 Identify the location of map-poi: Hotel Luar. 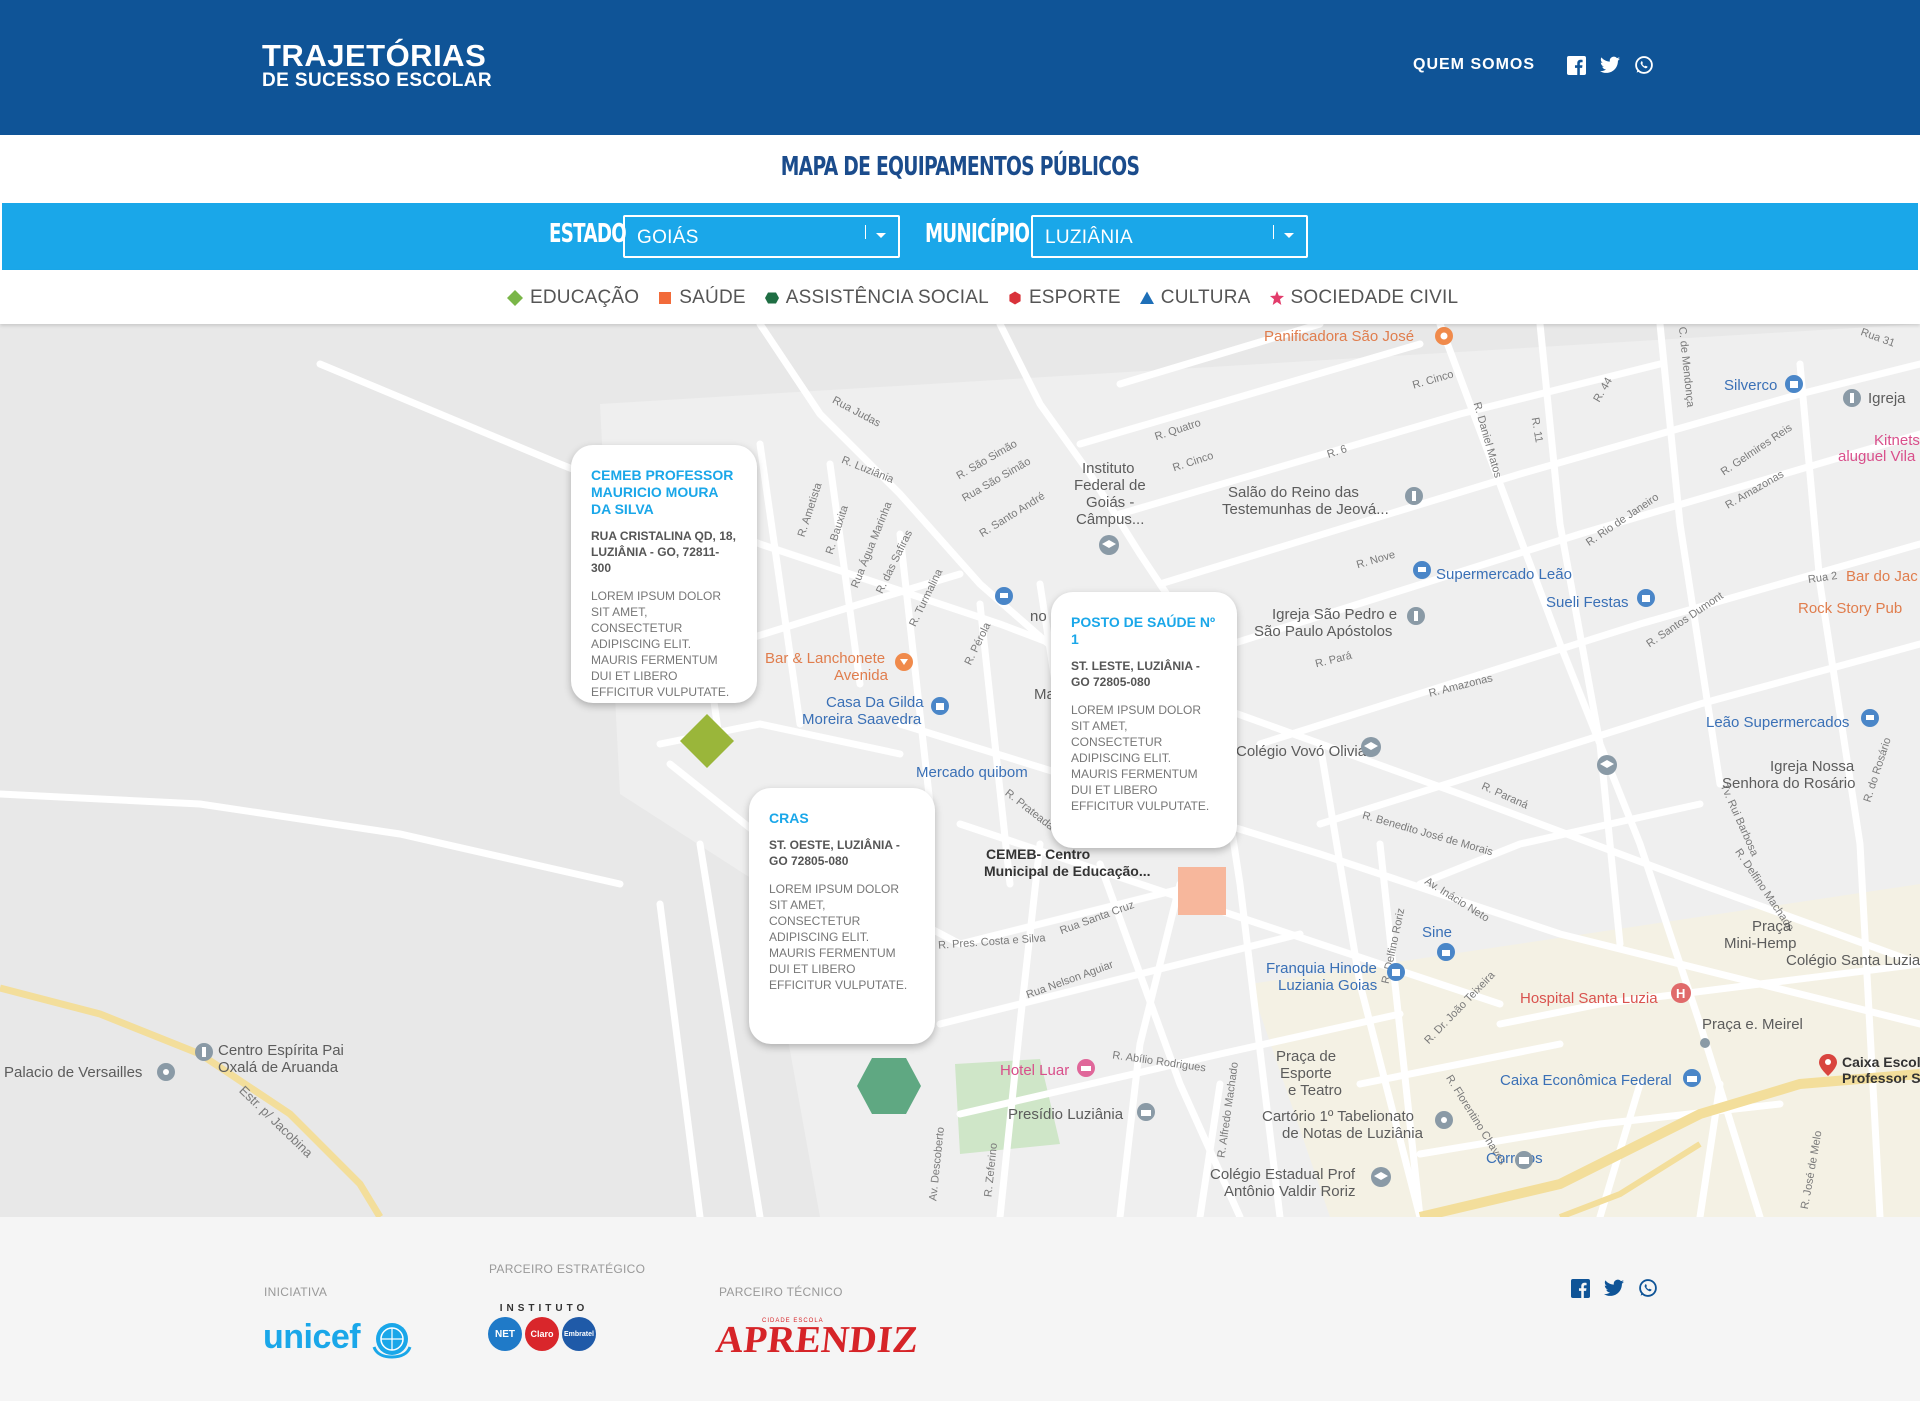
(1034, 1070).